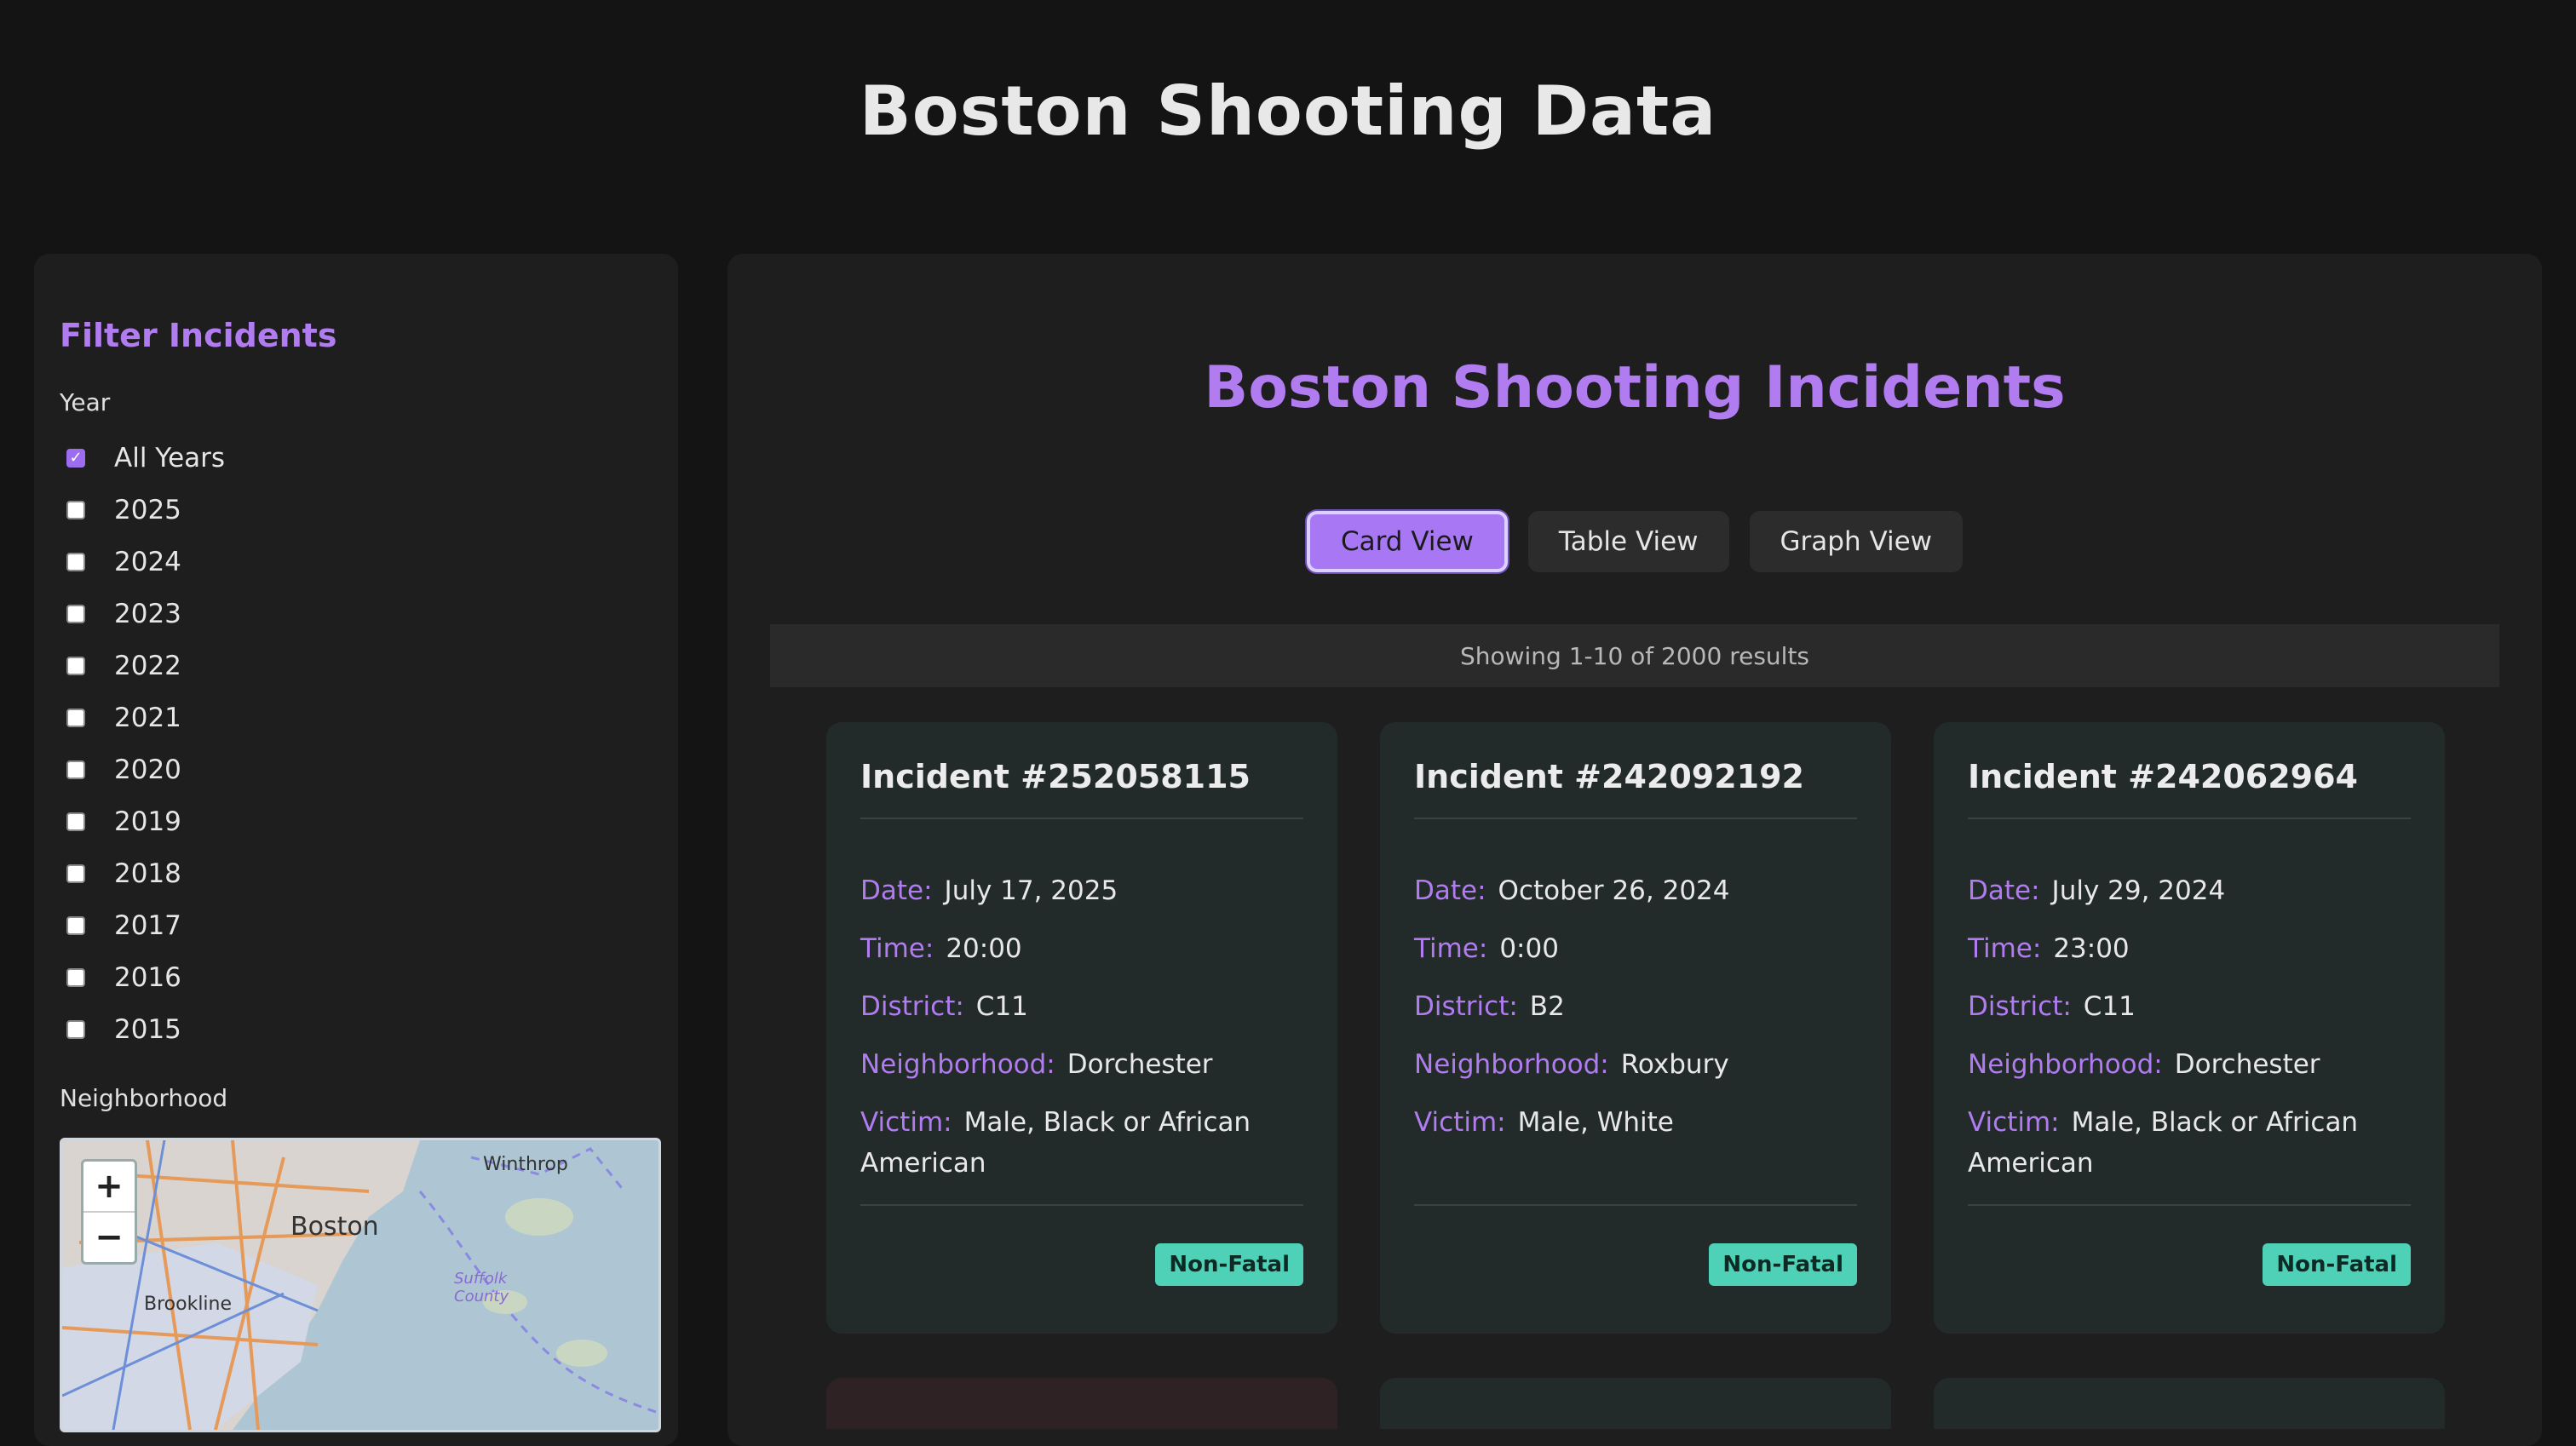  Describe the element at coordinates (148, 769) in the screenshot. I see `year-option-label: 2020` at that location.